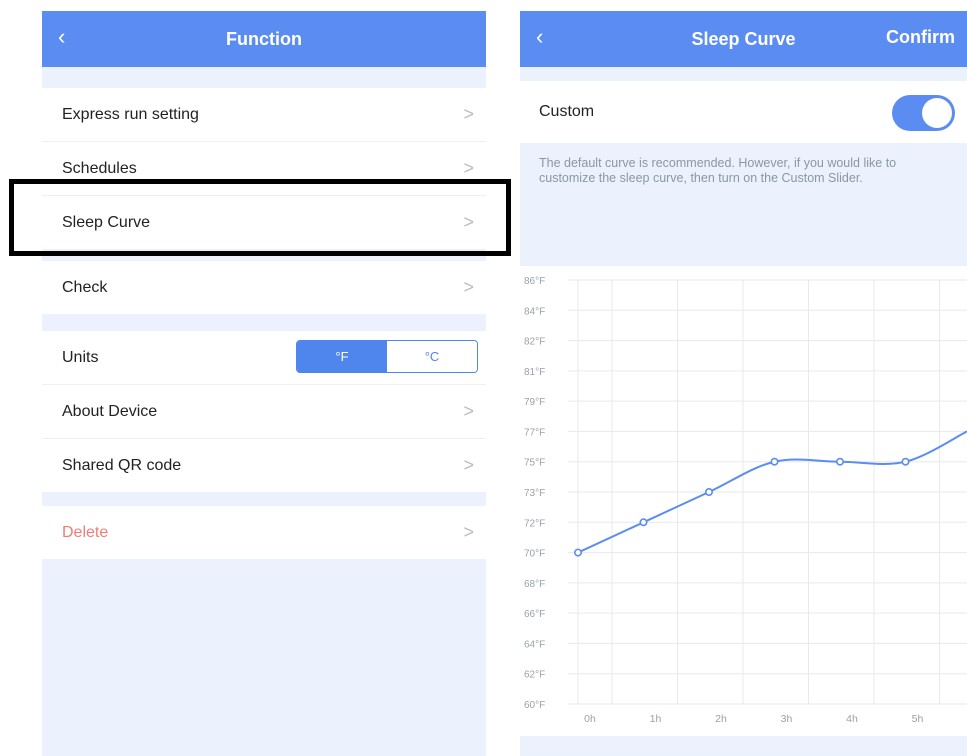 This screenshot has height=756, width=967. What do you see at coordinates (130, 114) in the screenshot?
I see `menu-item-label: Express run setting` at bounding box center [130, 114].